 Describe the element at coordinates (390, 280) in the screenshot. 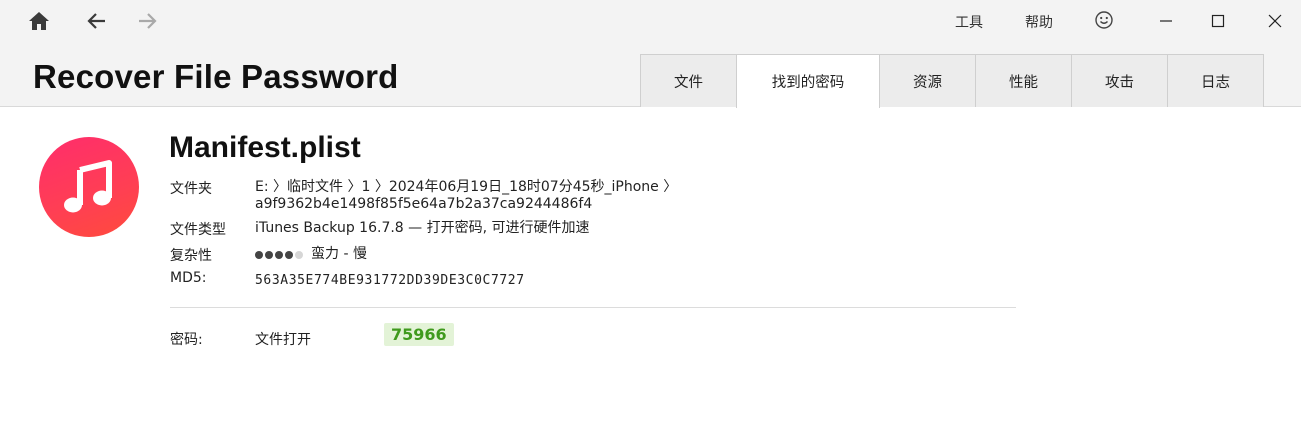

I see `md5-value: 563A35E774BE931772DD39DE3C0C7727` at that location.